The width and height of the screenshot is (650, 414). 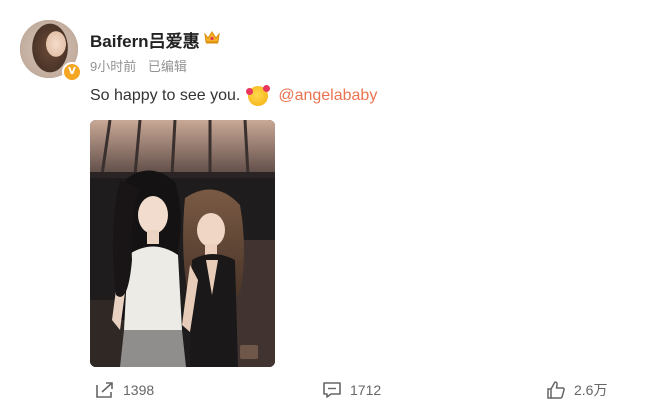 What do you see at coordinates (165, 95) in the screenshot?
I see `post-message: So happy to see you.` at bounding box center [165, 95].